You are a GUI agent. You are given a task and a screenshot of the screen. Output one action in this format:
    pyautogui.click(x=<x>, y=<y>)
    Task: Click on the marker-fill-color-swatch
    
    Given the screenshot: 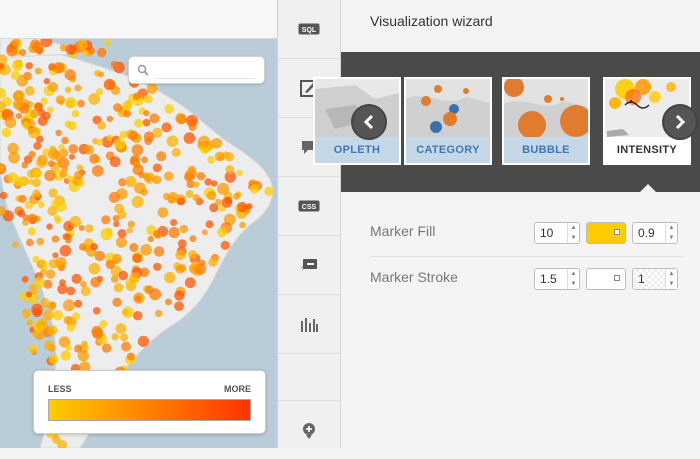 What is the action you would take?
    pyautogui.click(x=606, y=233)
    